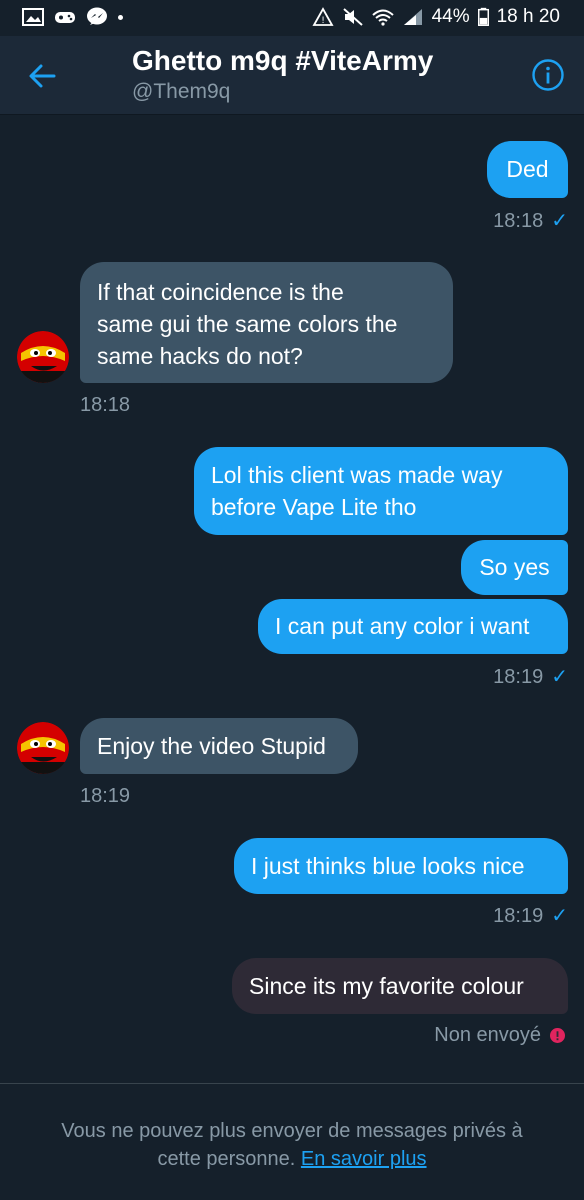  What do you see at coordinates (528, 16) in the screenshot?
I see `status-time: 18 h 20` at bounding box center [528, 16].